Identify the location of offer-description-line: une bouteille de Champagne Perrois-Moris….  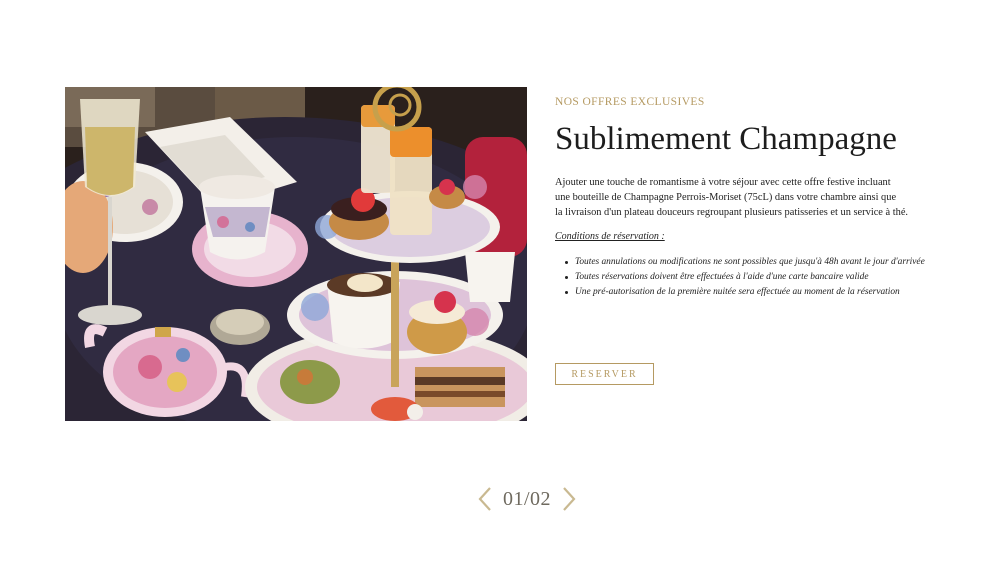
(726, 197).